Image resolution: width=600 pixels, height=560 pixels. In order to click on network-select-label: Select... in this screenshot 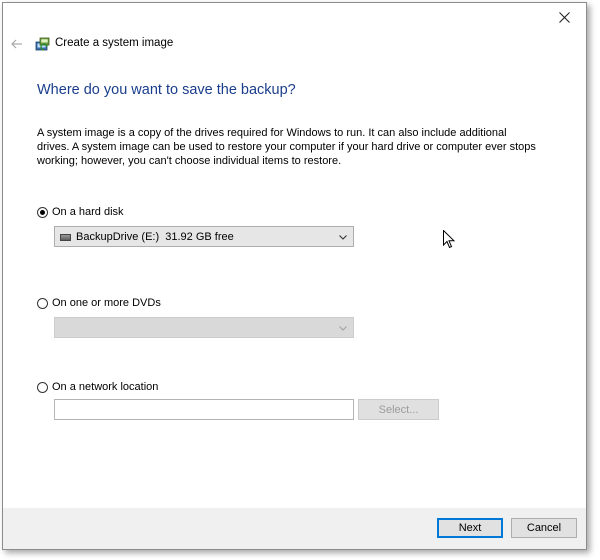, I will do `click(398, 409)`.